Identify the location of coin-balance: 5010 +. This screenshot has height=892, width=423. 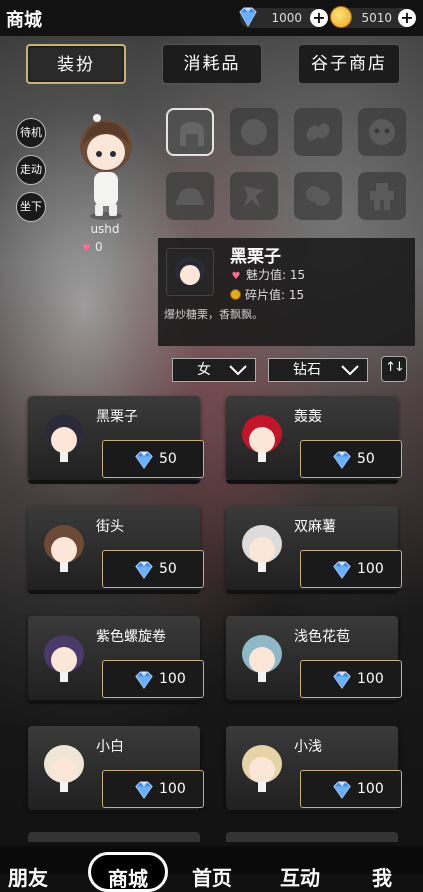
(373, 17).